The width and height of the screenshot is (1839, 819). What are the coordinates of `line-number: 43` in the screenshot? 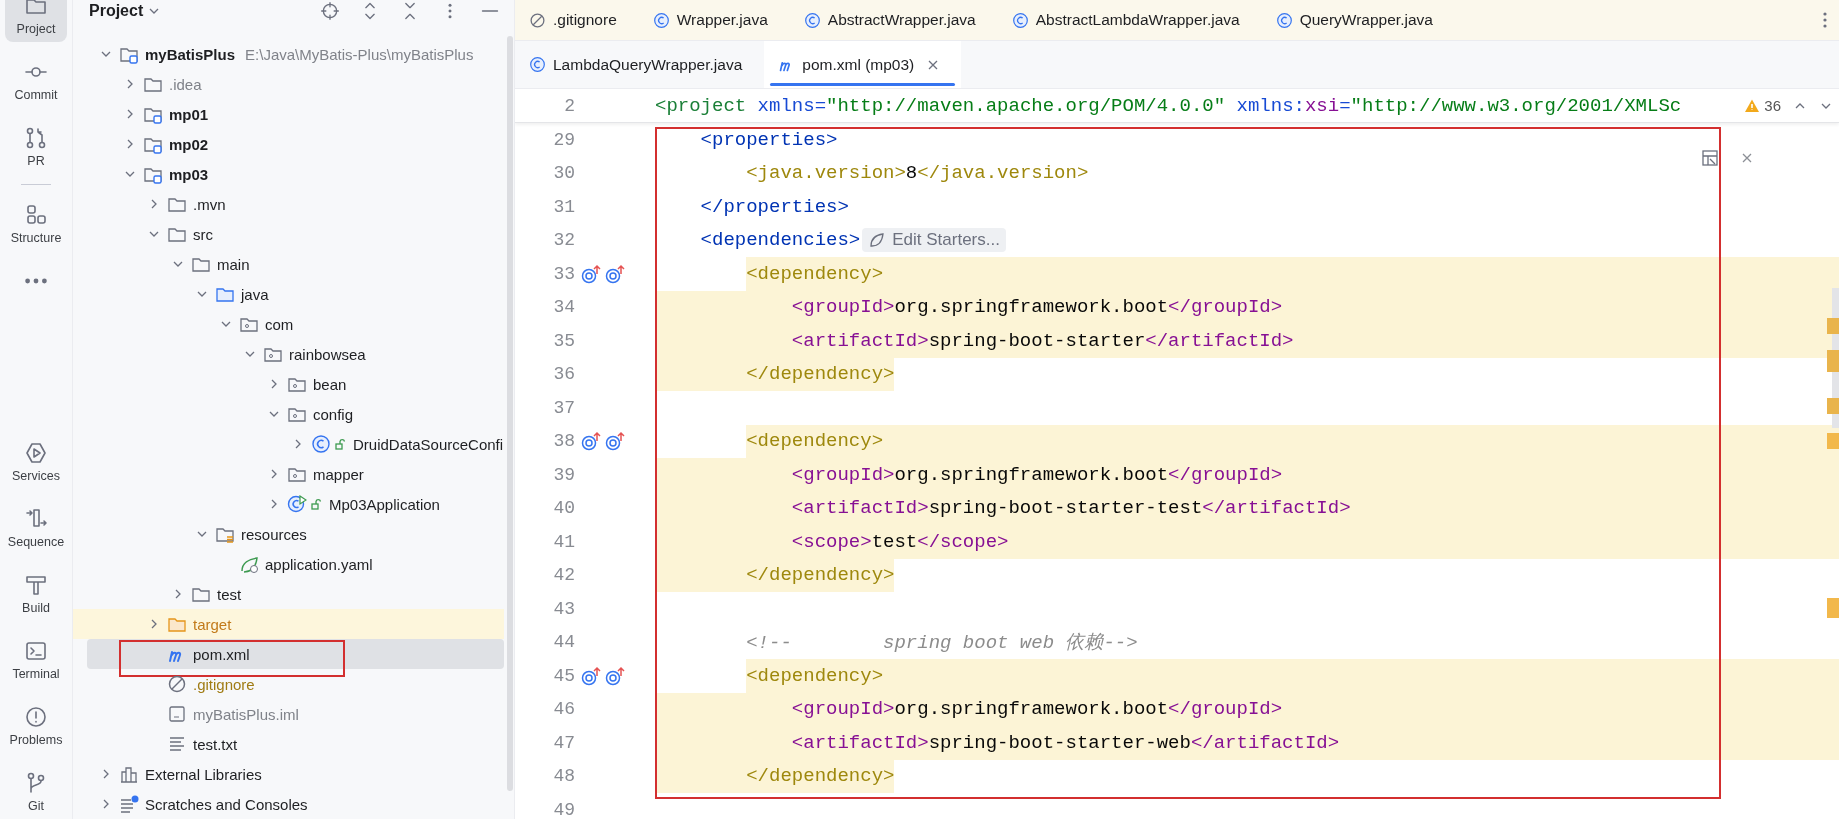 It's located at (563, 609).